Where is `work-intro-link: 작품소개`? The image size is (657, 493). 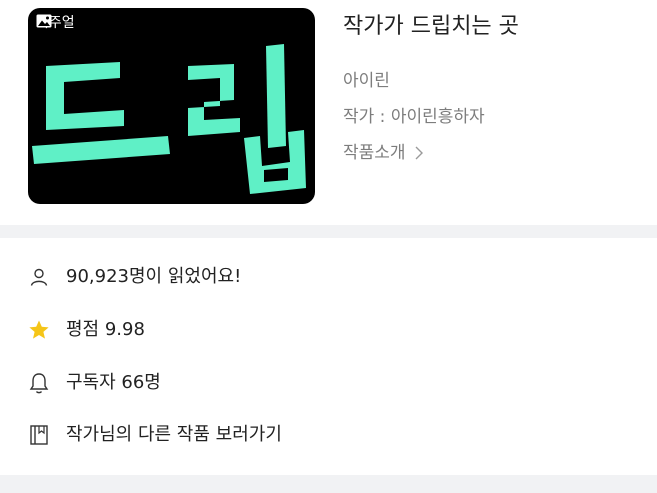
work-intro-link: 작품소개 is located at coordinates (383, 153).